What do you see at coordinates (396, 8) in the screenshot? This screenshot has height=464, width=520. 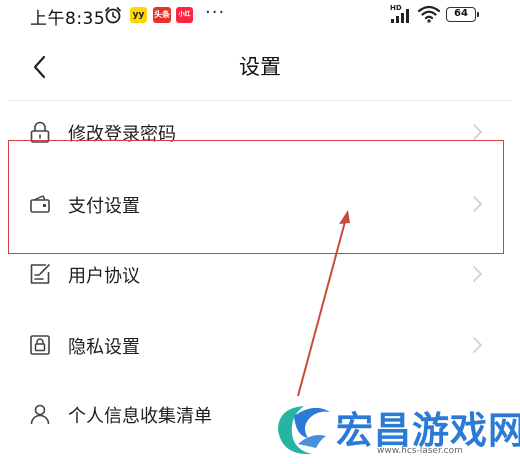 I see `network-label: HD` at bounding box center [396, 8].